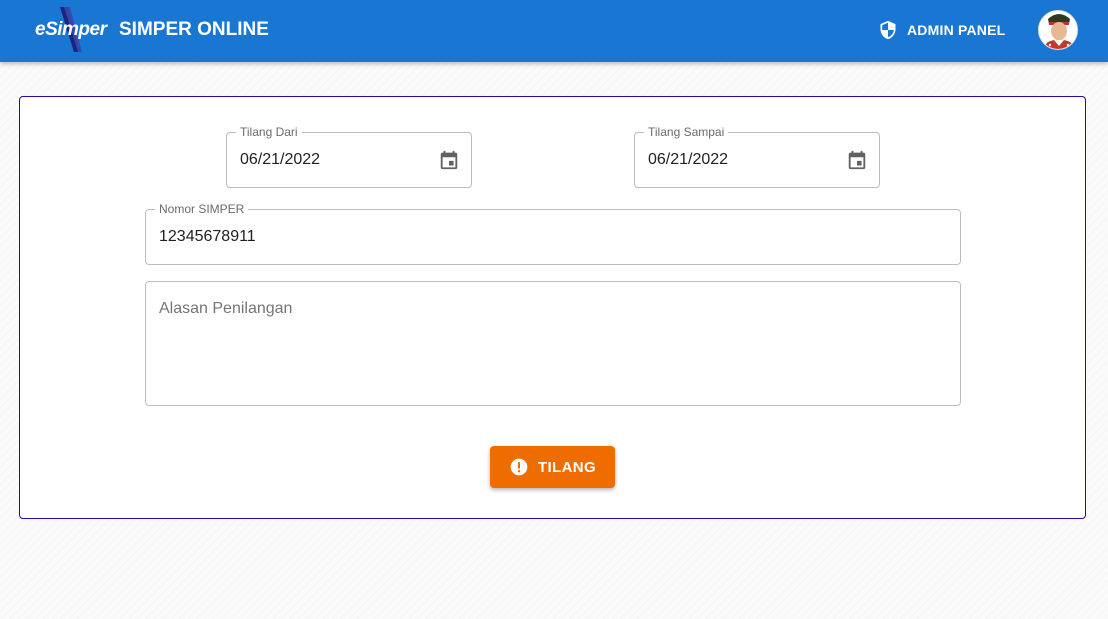  What do you see at coordinates (553, 343) in the screenshot?
I see `alasan-penilangan-textarea: Alasan Penilangan` at bounding box center [553, 343].